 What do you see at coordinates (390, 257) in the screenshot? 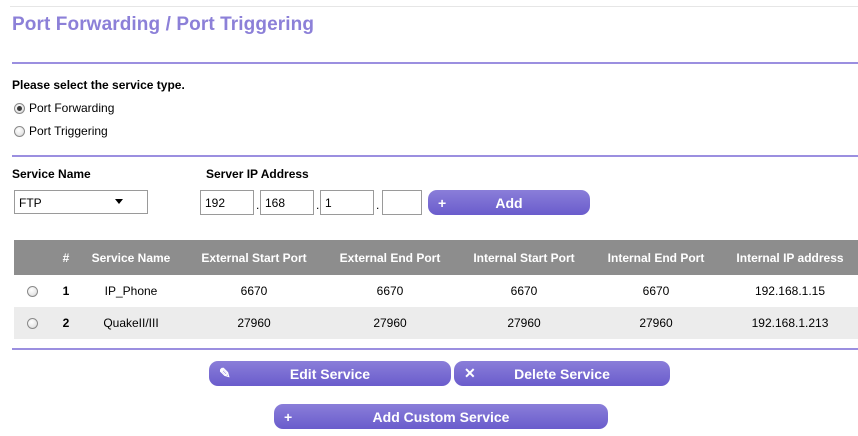
I see `header-external-end-port: External End Port` at bounding box center [390, 257].